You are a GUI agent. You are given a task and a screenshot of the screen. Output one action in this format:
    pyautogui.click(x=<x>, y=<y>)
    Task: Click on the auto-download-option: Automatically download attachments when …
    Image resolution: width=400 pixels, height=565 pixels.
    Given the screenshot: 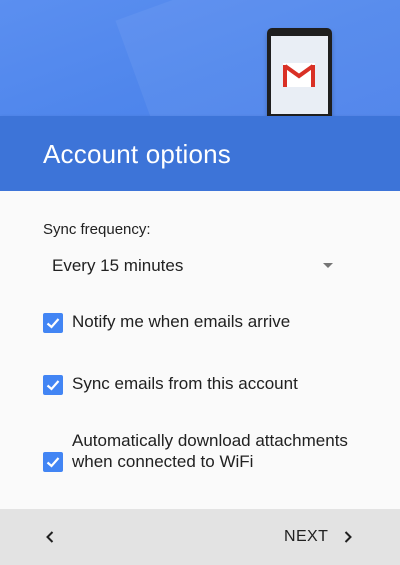 What is the action you would take?
    pyautogui.click(x=203, y=463)
    